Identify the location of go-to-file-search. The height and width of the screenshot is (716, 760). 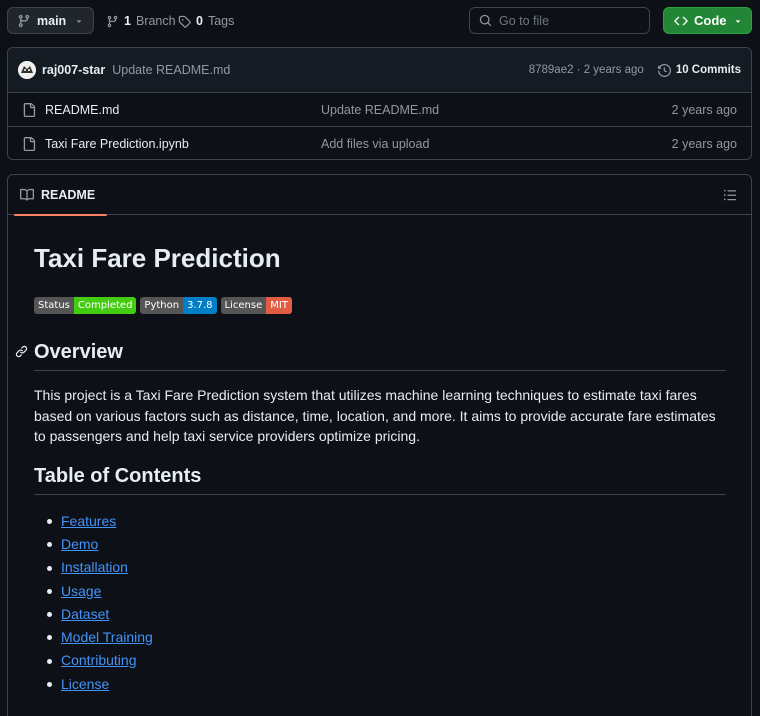
(559, 20).